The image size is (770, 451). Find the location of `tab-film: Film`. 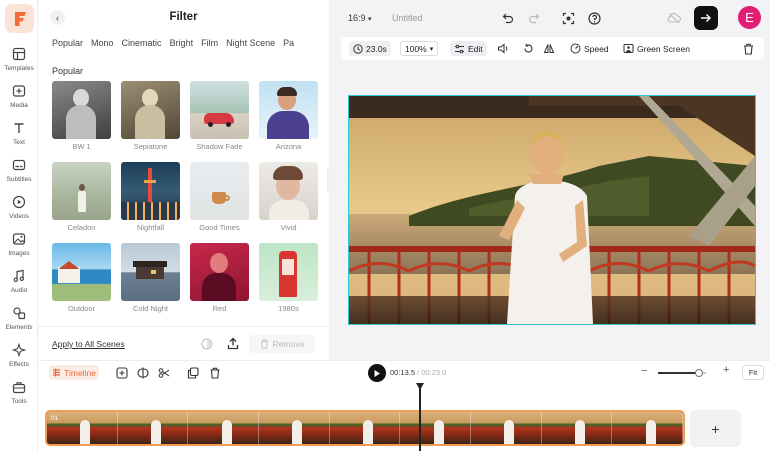

tab-film: Film is located at coordinates (209, 43).